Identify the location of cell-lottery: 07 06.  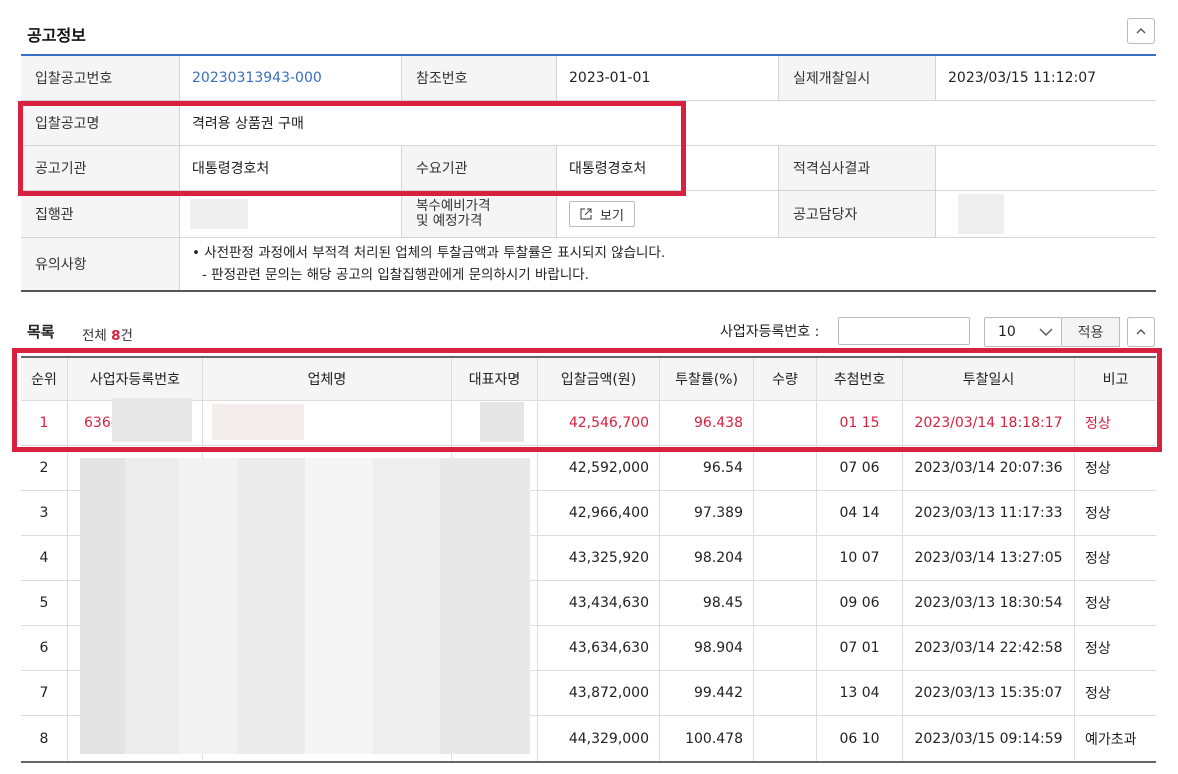
(859, 468).